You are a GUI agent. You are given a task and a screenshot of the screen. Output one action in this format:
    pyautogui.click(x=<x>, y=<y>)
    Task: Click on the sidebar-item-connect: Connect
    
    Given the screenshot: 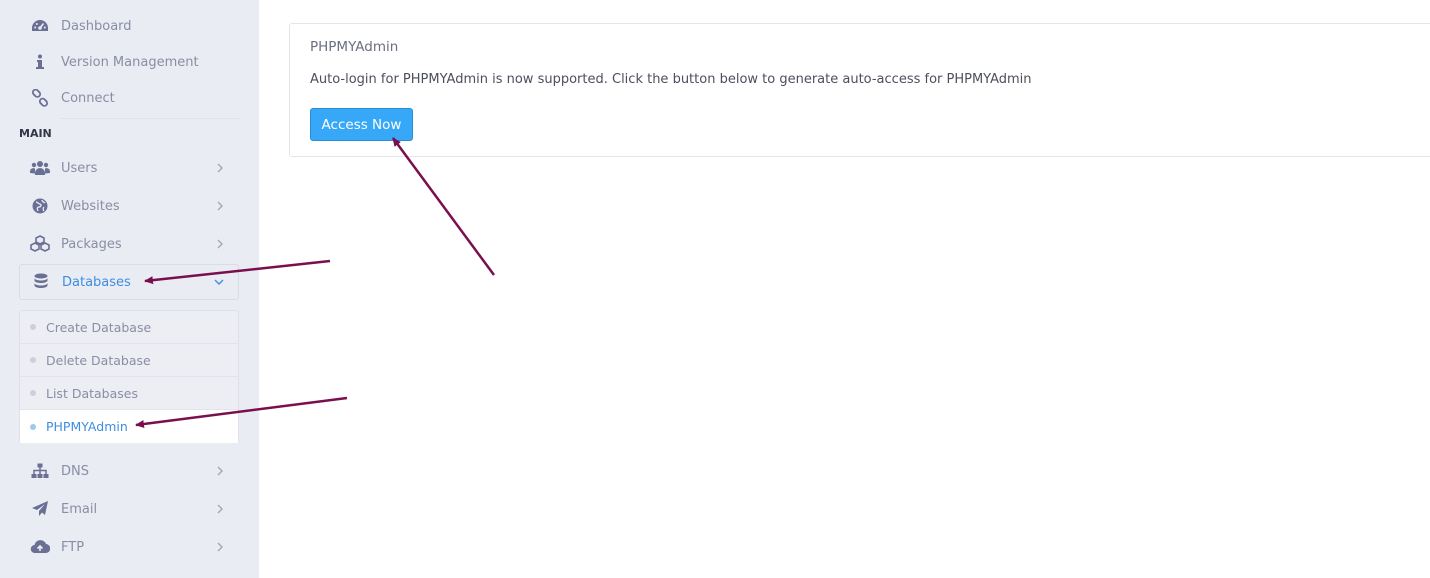 What is the action you would take?
    pyautogui.click(x=129, y=98)
    